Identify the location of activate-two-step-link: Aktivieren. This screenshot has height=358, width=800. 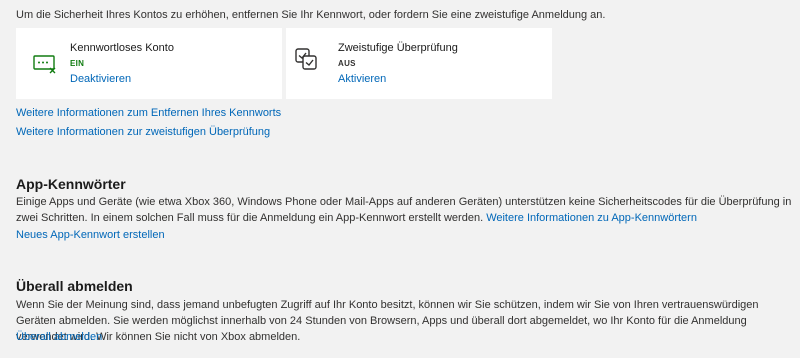
(362, 79).